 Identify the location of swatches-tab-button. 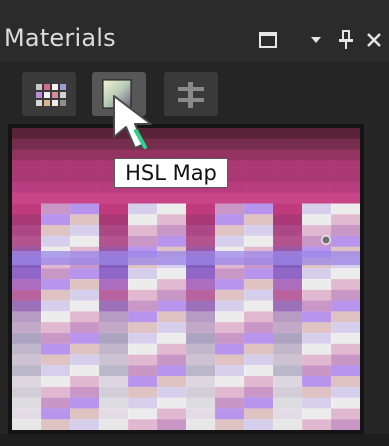
(49, 94).